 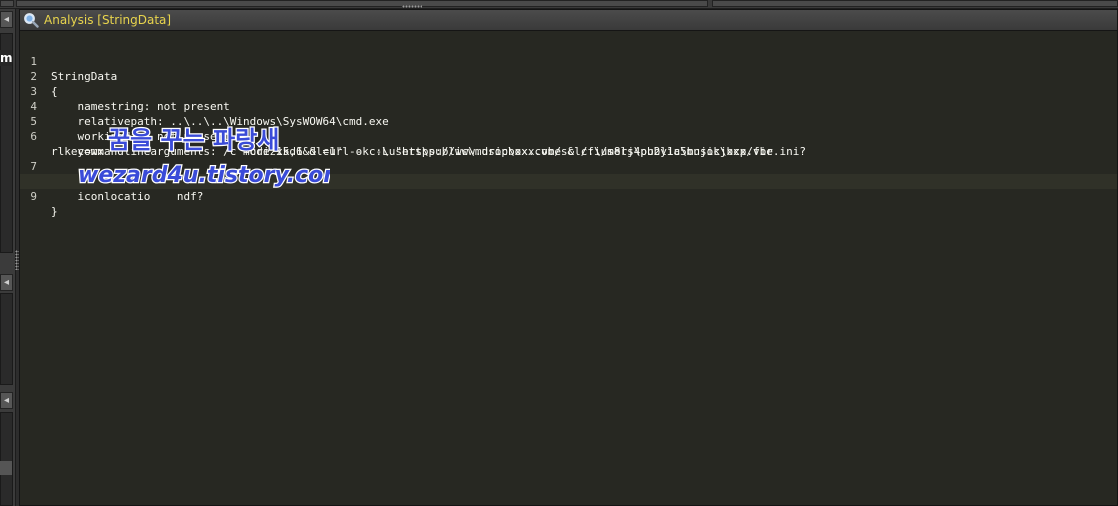 What do you see at coordinates (7, 3) in the screenshot?
I see `top-bar-segment-left` at bounding box center [7, 3].